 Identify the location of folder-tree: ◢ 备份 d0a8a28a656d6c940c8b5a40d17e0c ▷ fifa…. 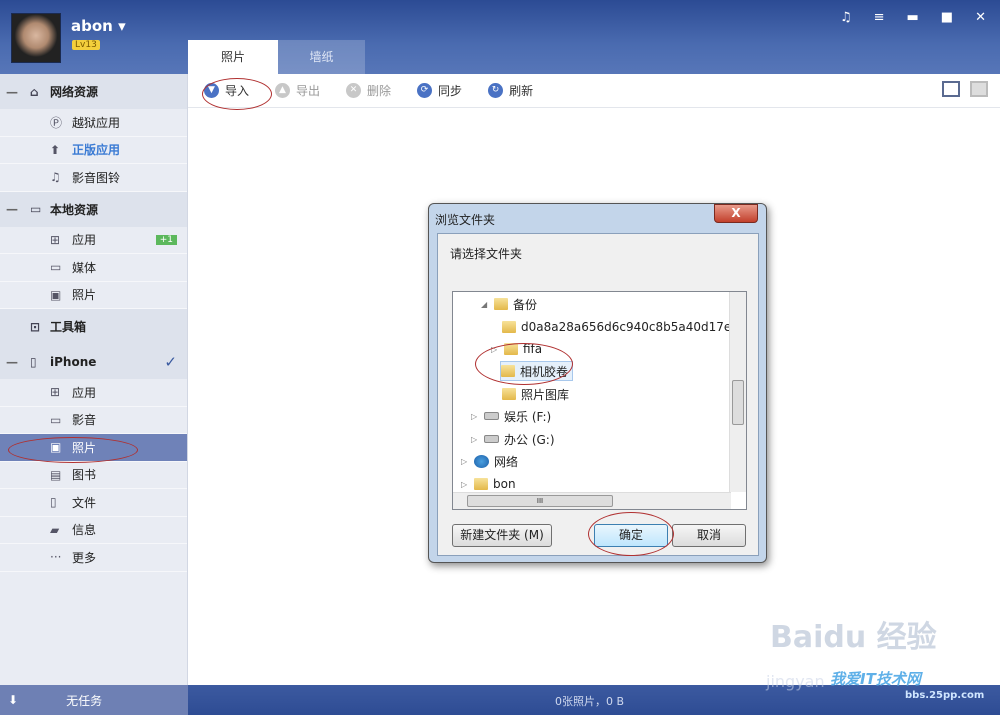
(599, 400).